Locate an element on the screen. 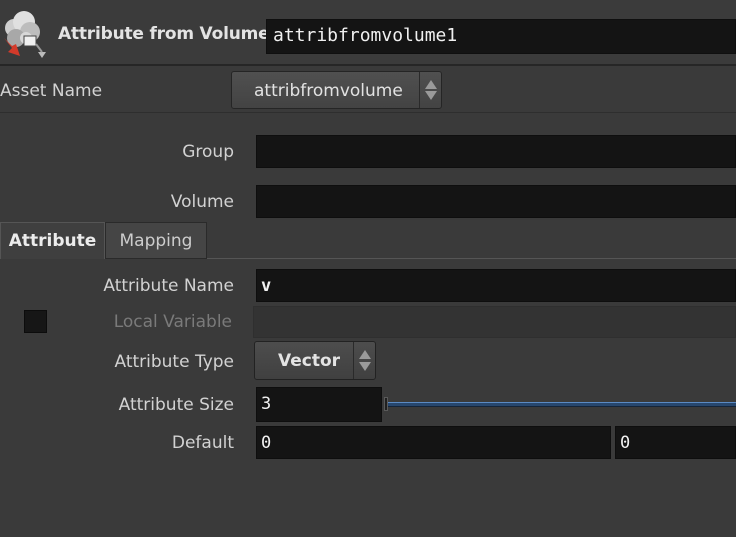 The width and height of the screenshot is (736, 537). attribute-type-value: Vector is located at coordinates (309, 361).